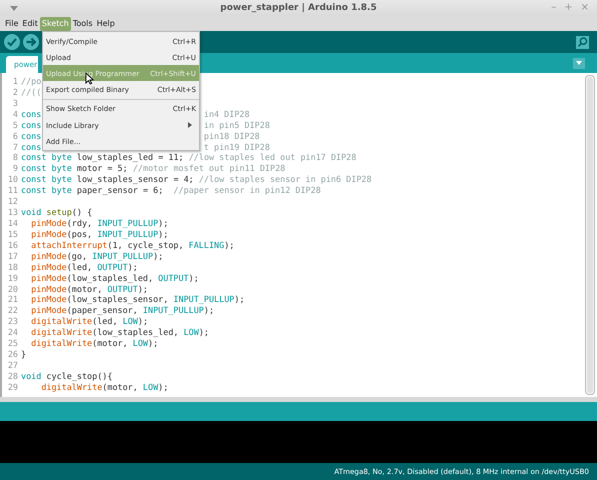 The image size is (597, 480). I want to click on code-line: in4 DIP28, so click(227, 114).